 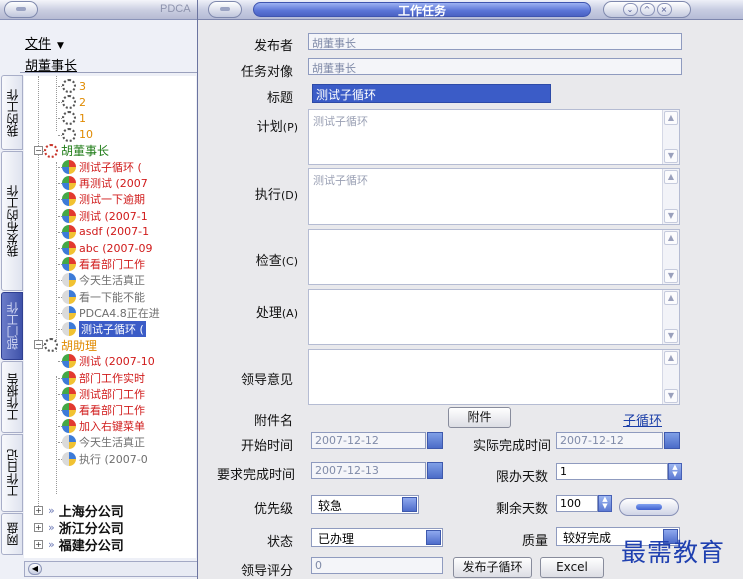 I want to click on do-textarea: 测试子循环 ▲ ▼, so click(x=494, y=196).